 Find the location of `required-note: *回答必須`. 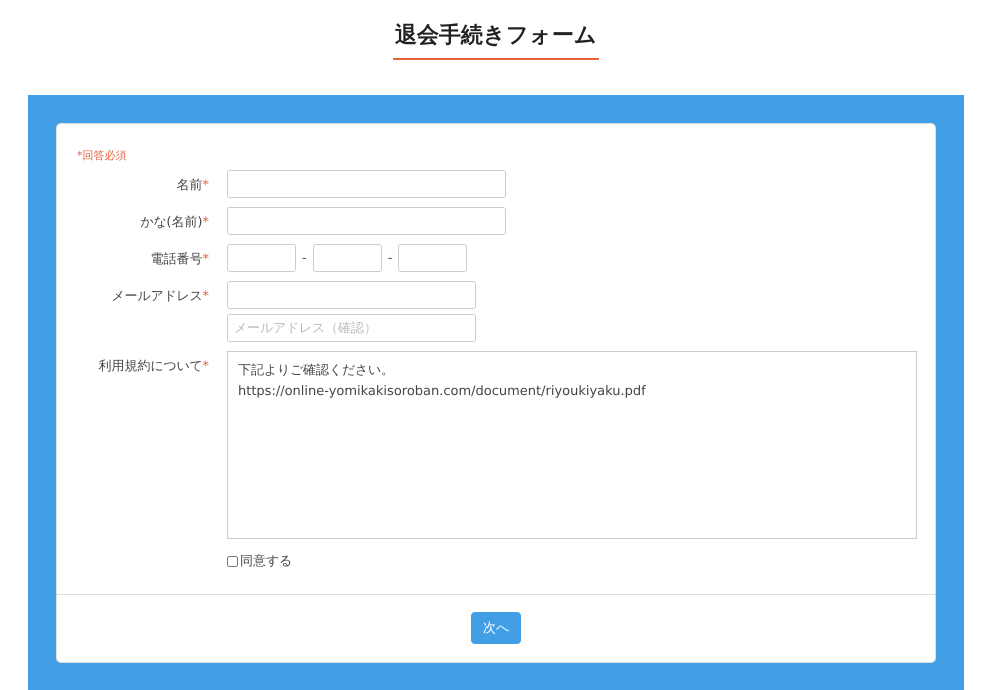

required-note: *回答必須 is located at coordinates (101, 155).